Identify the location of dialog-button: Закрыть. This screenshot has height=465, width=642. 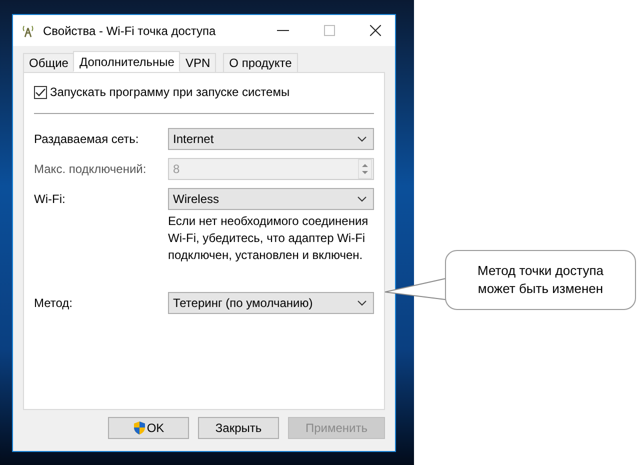
(238, 428).